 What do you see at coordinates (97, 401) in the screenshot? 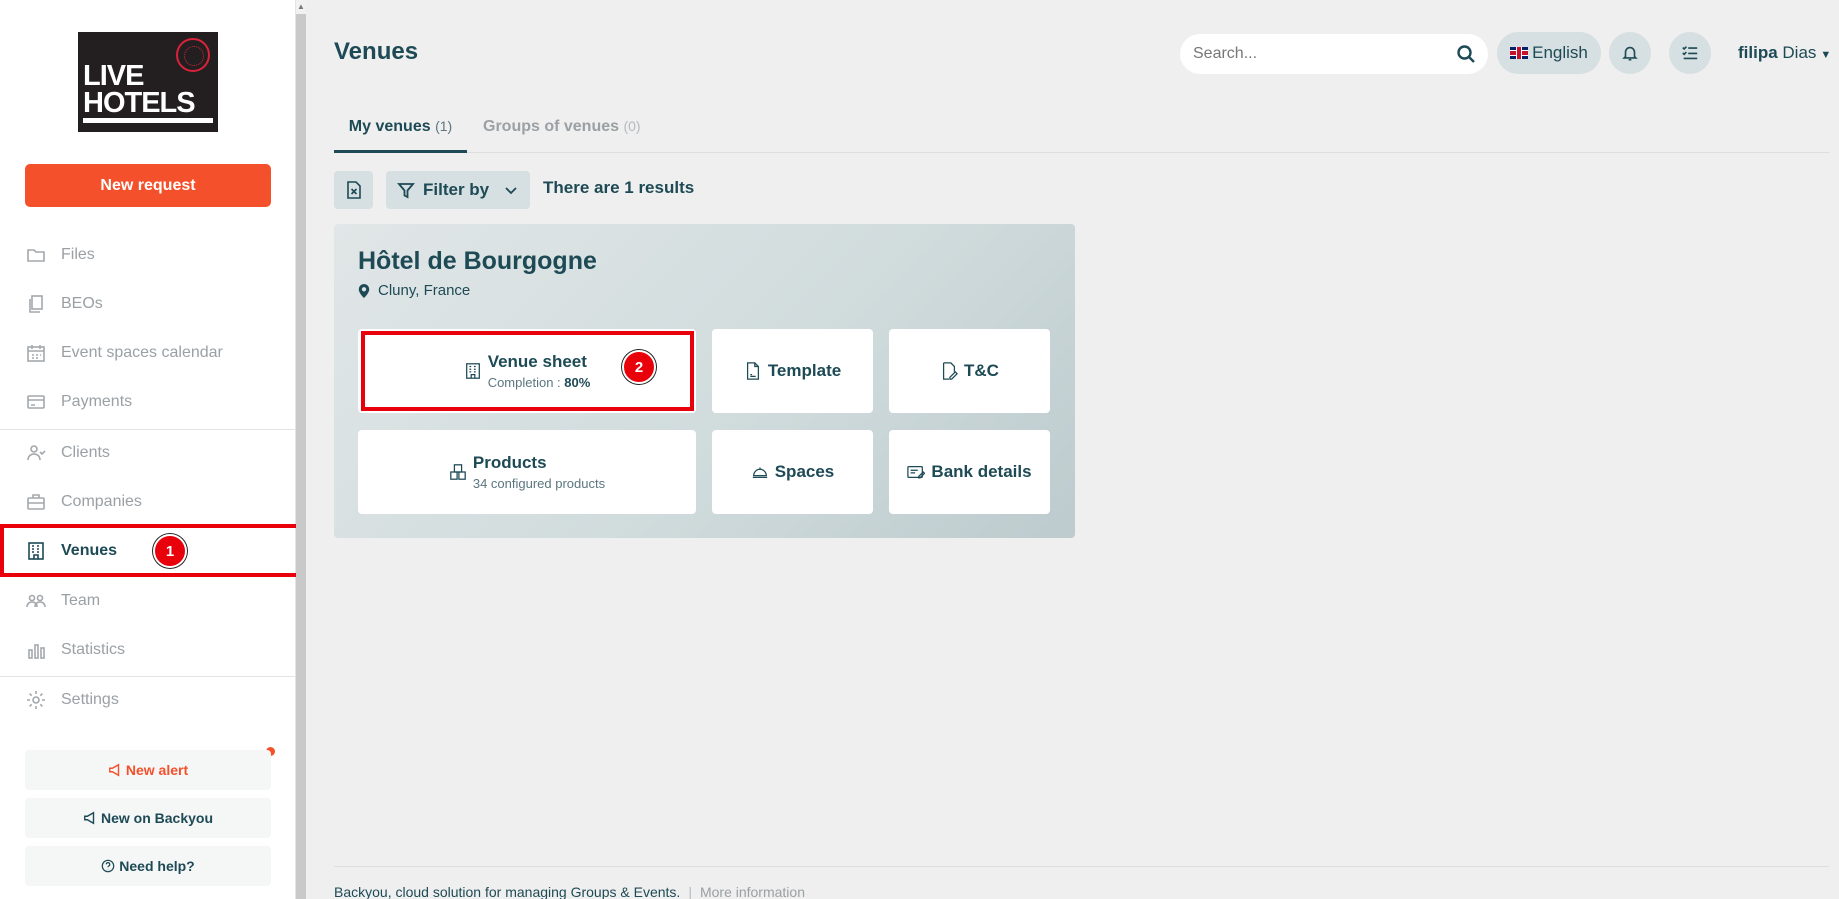
I see `sidebar-item-label: Payments` at bounding box center [97, 401].